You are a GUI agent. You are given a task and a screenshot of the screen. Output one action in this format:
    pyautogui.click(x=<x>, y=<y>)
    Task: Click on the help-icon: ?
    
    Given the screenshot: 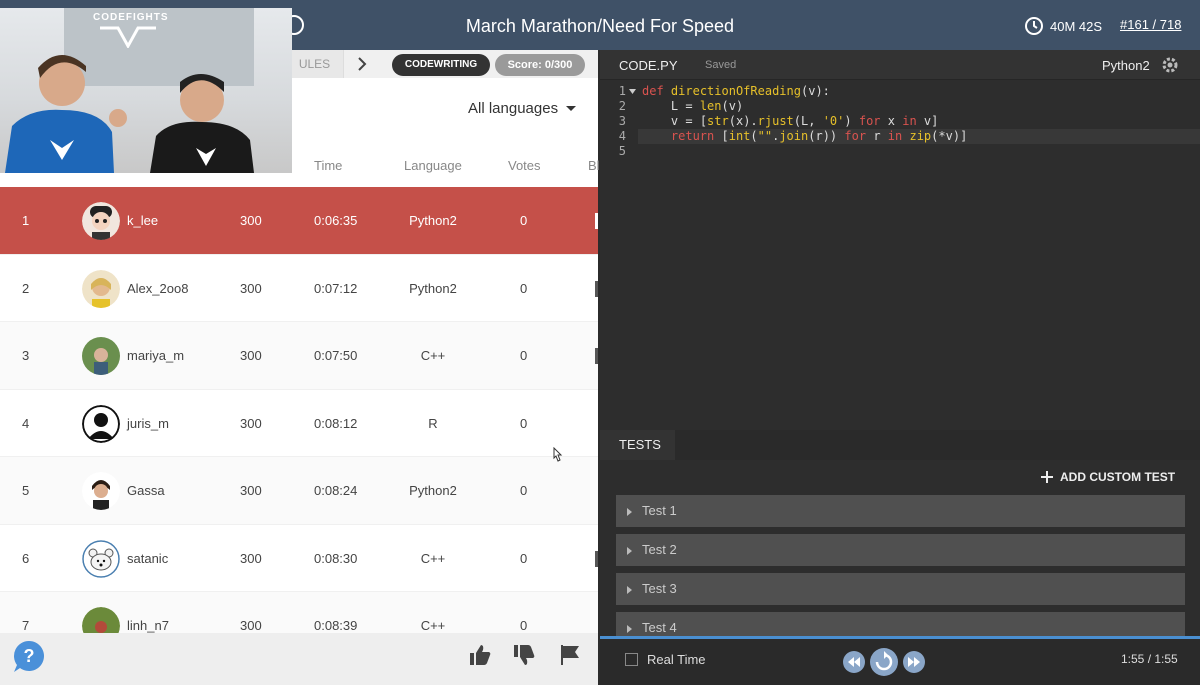 What is the action you would take?
    pyautogui.click(x=29, y=656)
    